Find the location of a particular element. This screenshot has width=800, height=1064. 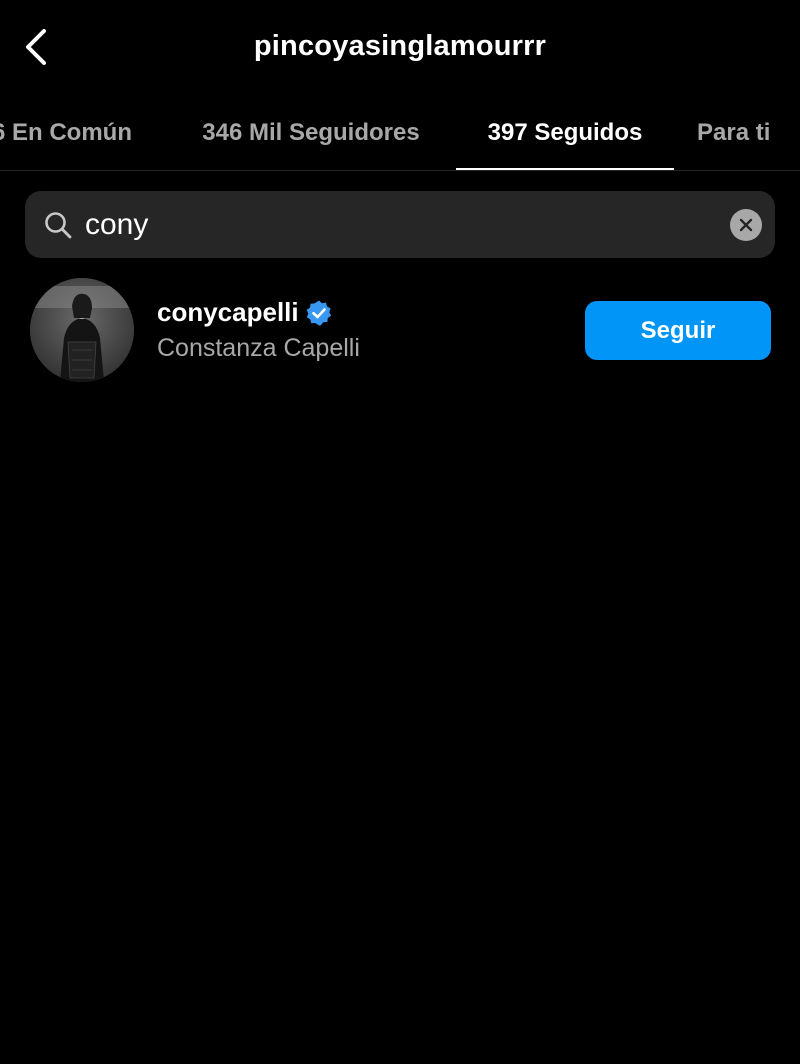

active-tab-indicator is located at coordinates (565, 169).